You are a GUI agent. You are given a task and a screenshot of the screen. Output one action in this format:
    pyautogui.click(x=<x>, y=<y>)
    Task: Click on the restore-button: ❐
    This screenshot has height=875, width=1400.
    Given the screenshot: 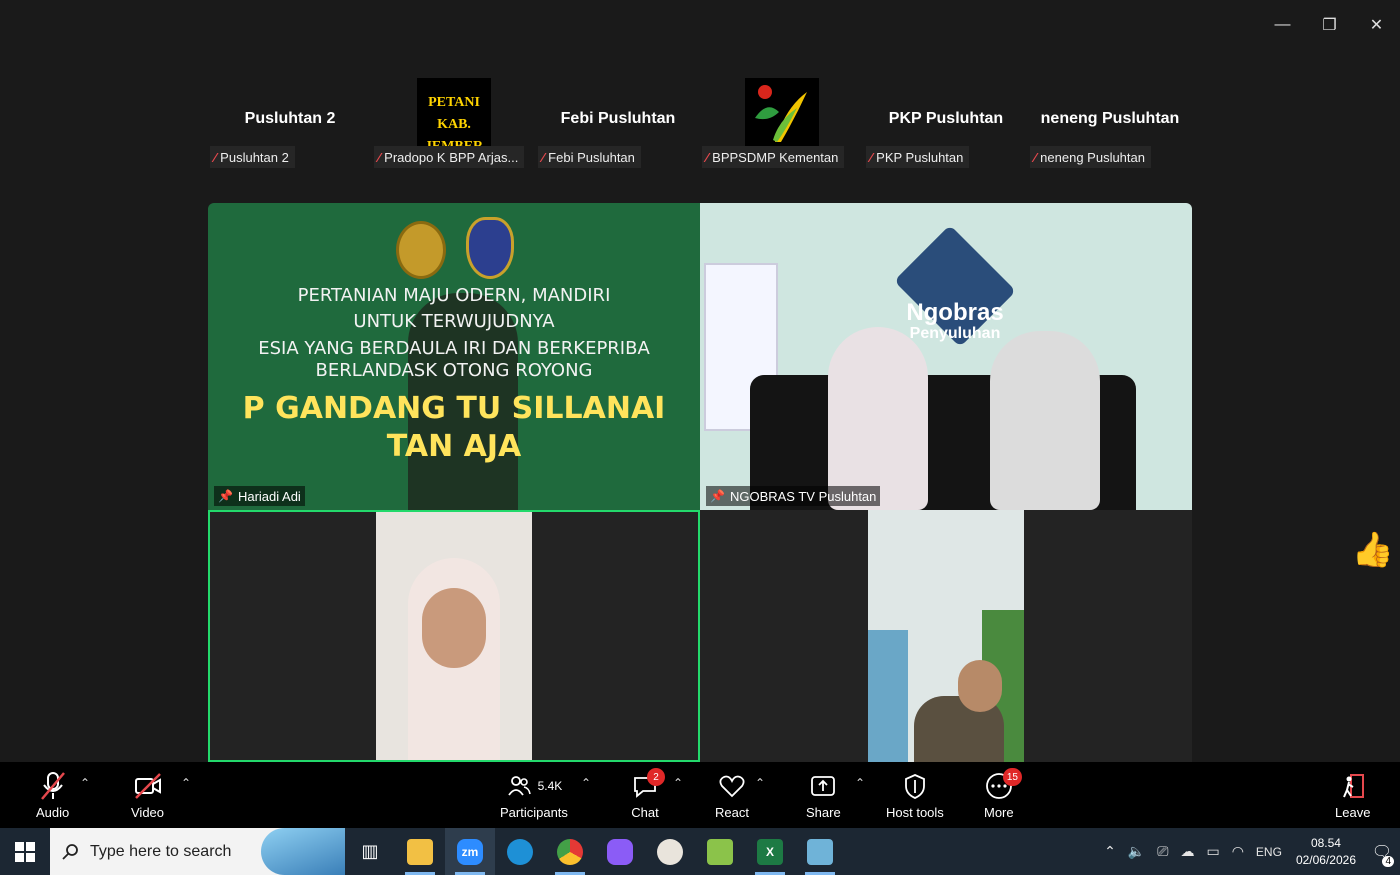 What is the action you would take?
    pyautogui.click(x=1329, y=25)
    